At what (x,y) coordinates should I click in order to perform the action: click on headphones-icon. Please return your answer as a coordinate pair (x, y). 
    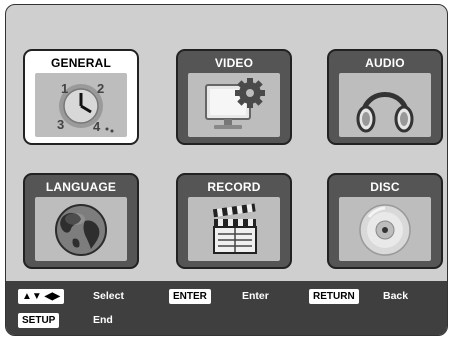
    Looking at the image, I should click on (385, 112).